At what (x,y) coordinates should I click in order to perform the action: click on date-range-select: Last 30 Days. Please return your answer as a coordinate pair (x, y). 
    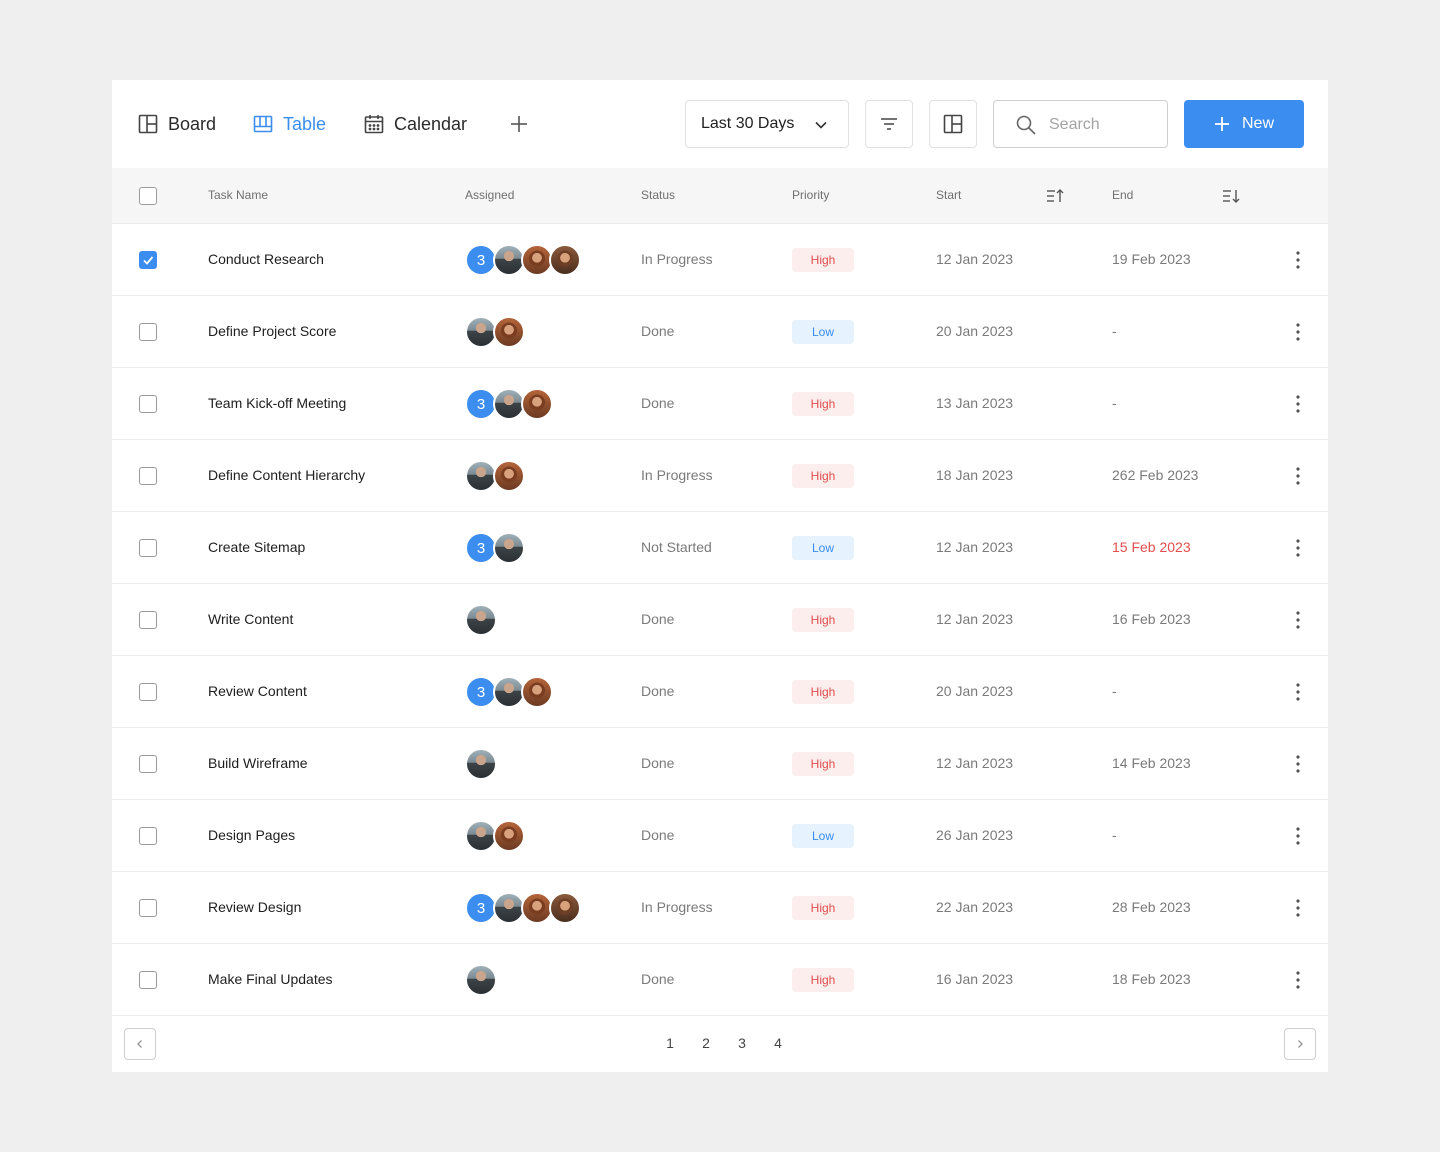
    Looking at the image, I should click on (767, 124).